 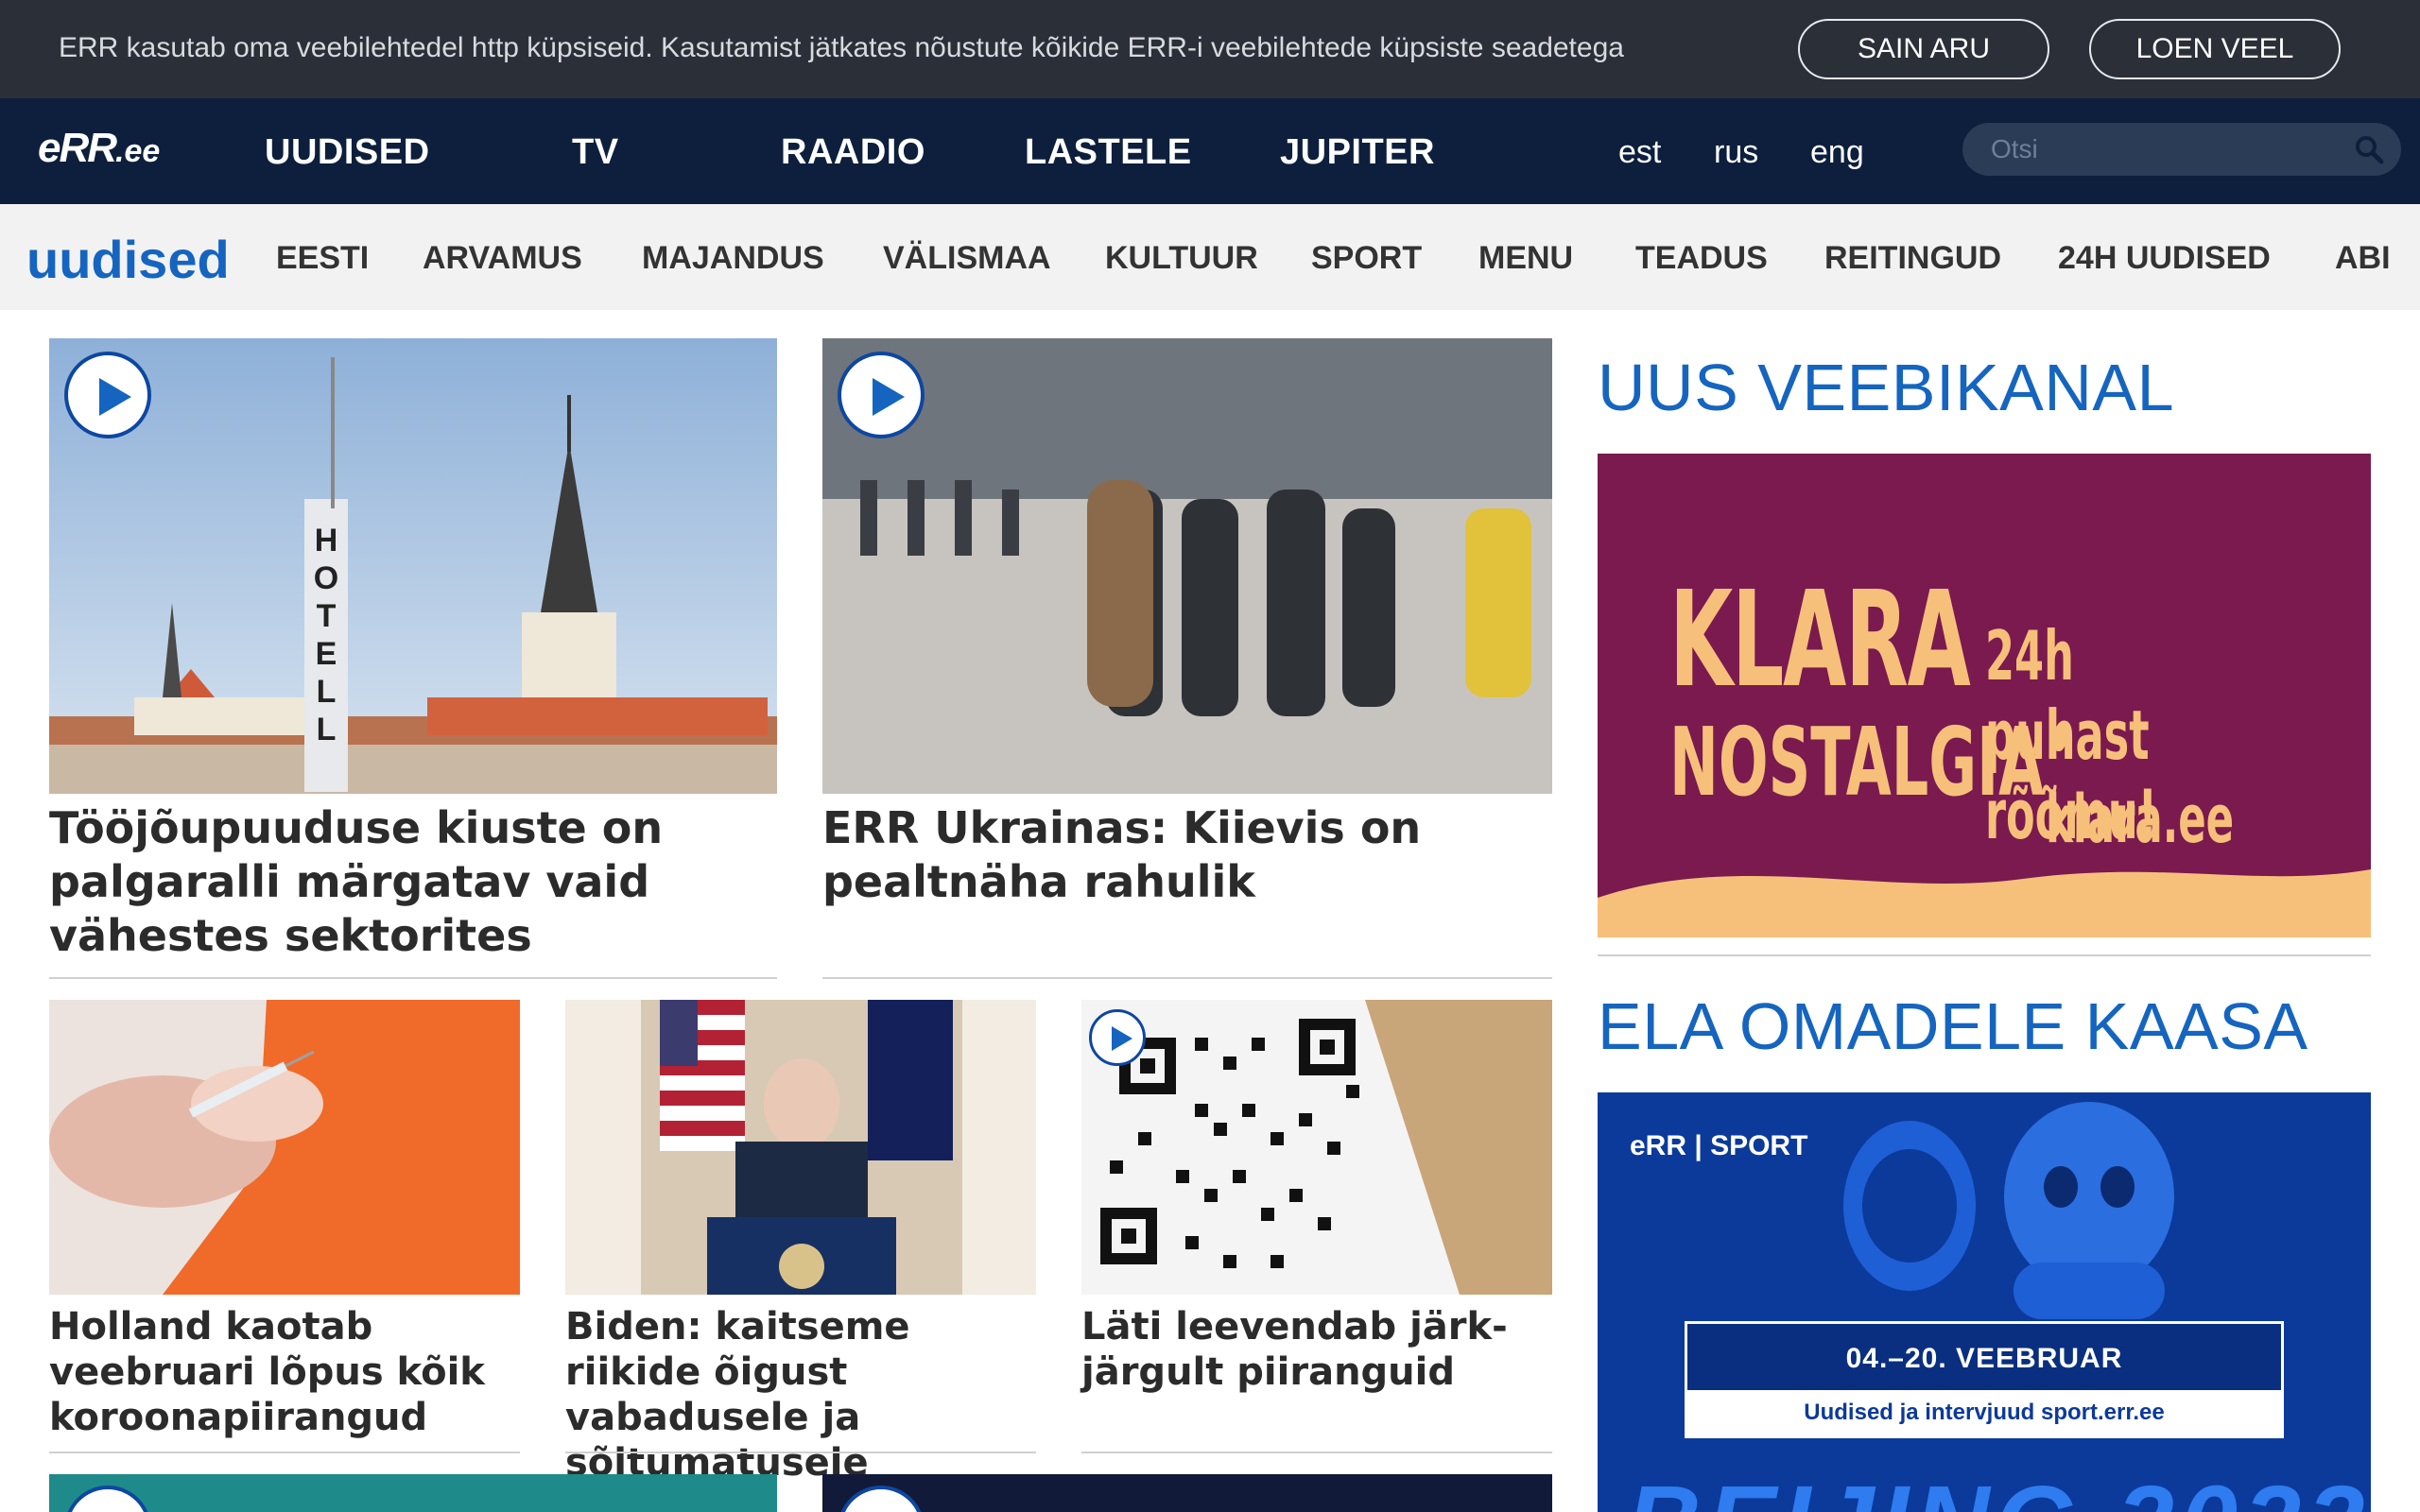 I want to click on nav-uudised: UUDISED, so click(x=347, y=152).